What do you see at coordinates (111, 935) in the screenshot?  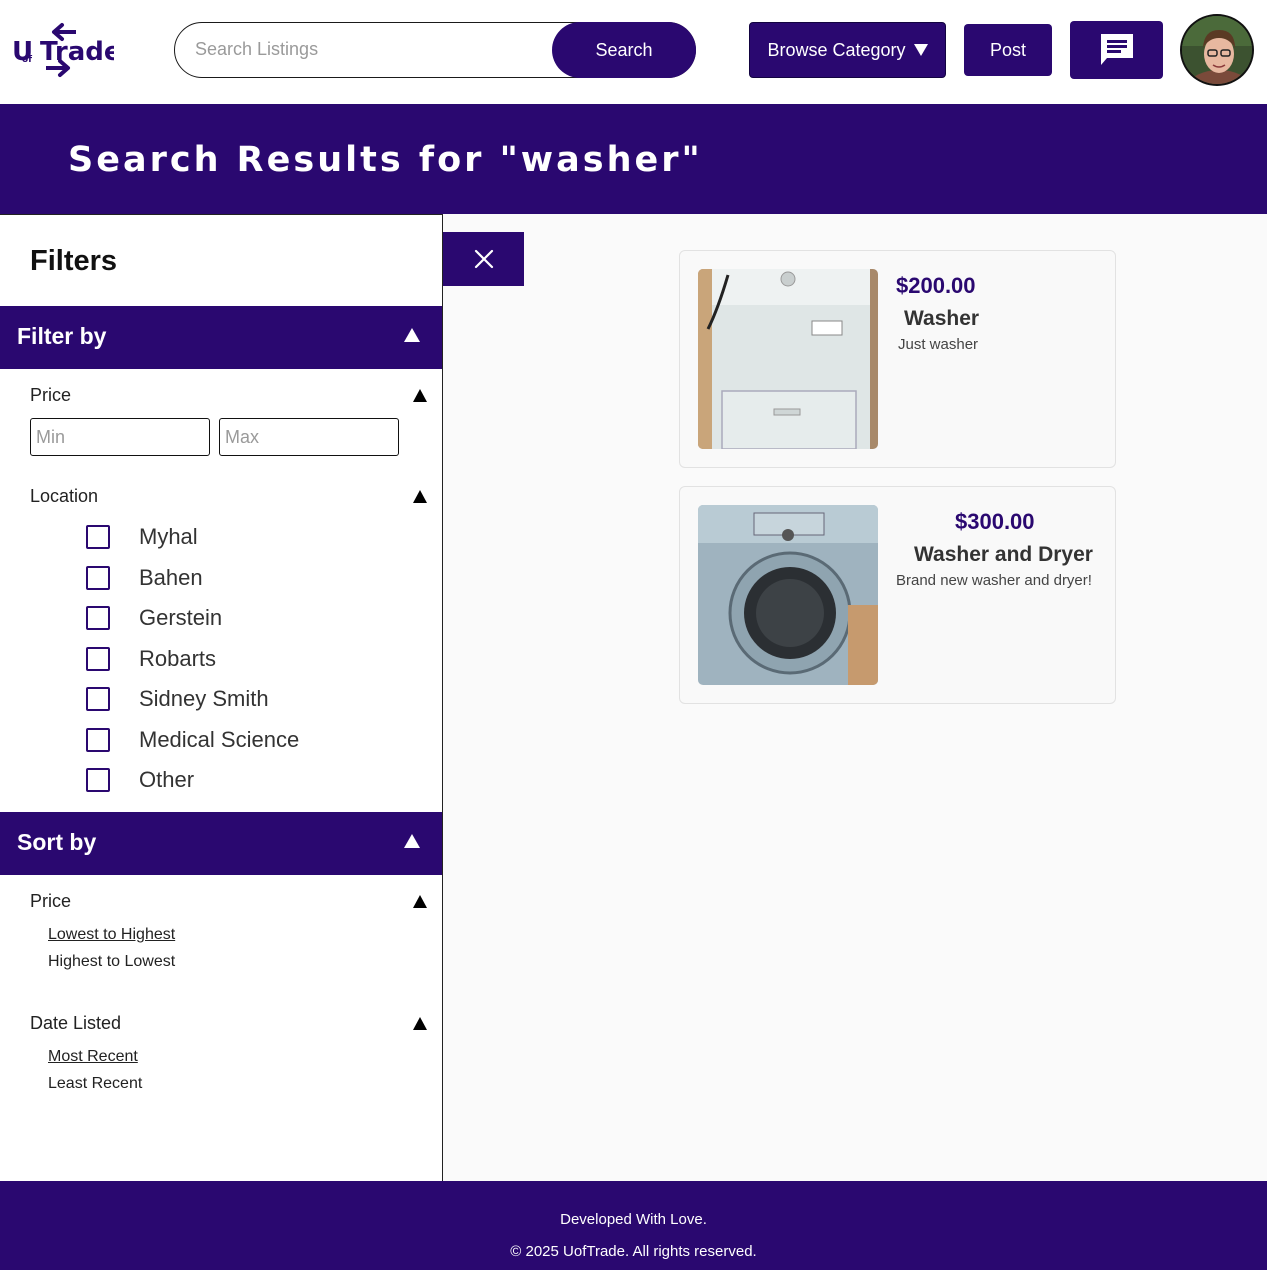 I see `sort-price-low-high: Lowest to Highest` at bounding box center [111, 935].